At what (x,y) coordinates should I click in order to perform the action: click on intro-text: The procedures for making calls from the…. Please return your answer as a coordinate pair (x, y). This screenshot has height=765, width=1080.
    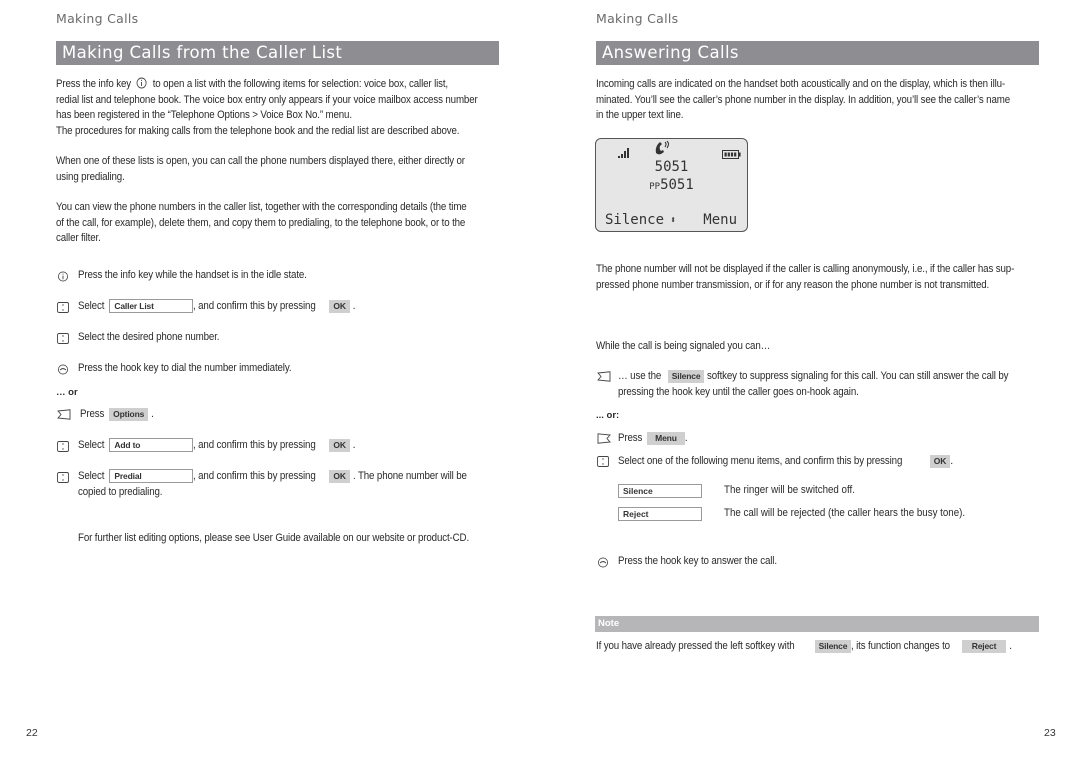
    Looking at the image, I should click on (258, 130).